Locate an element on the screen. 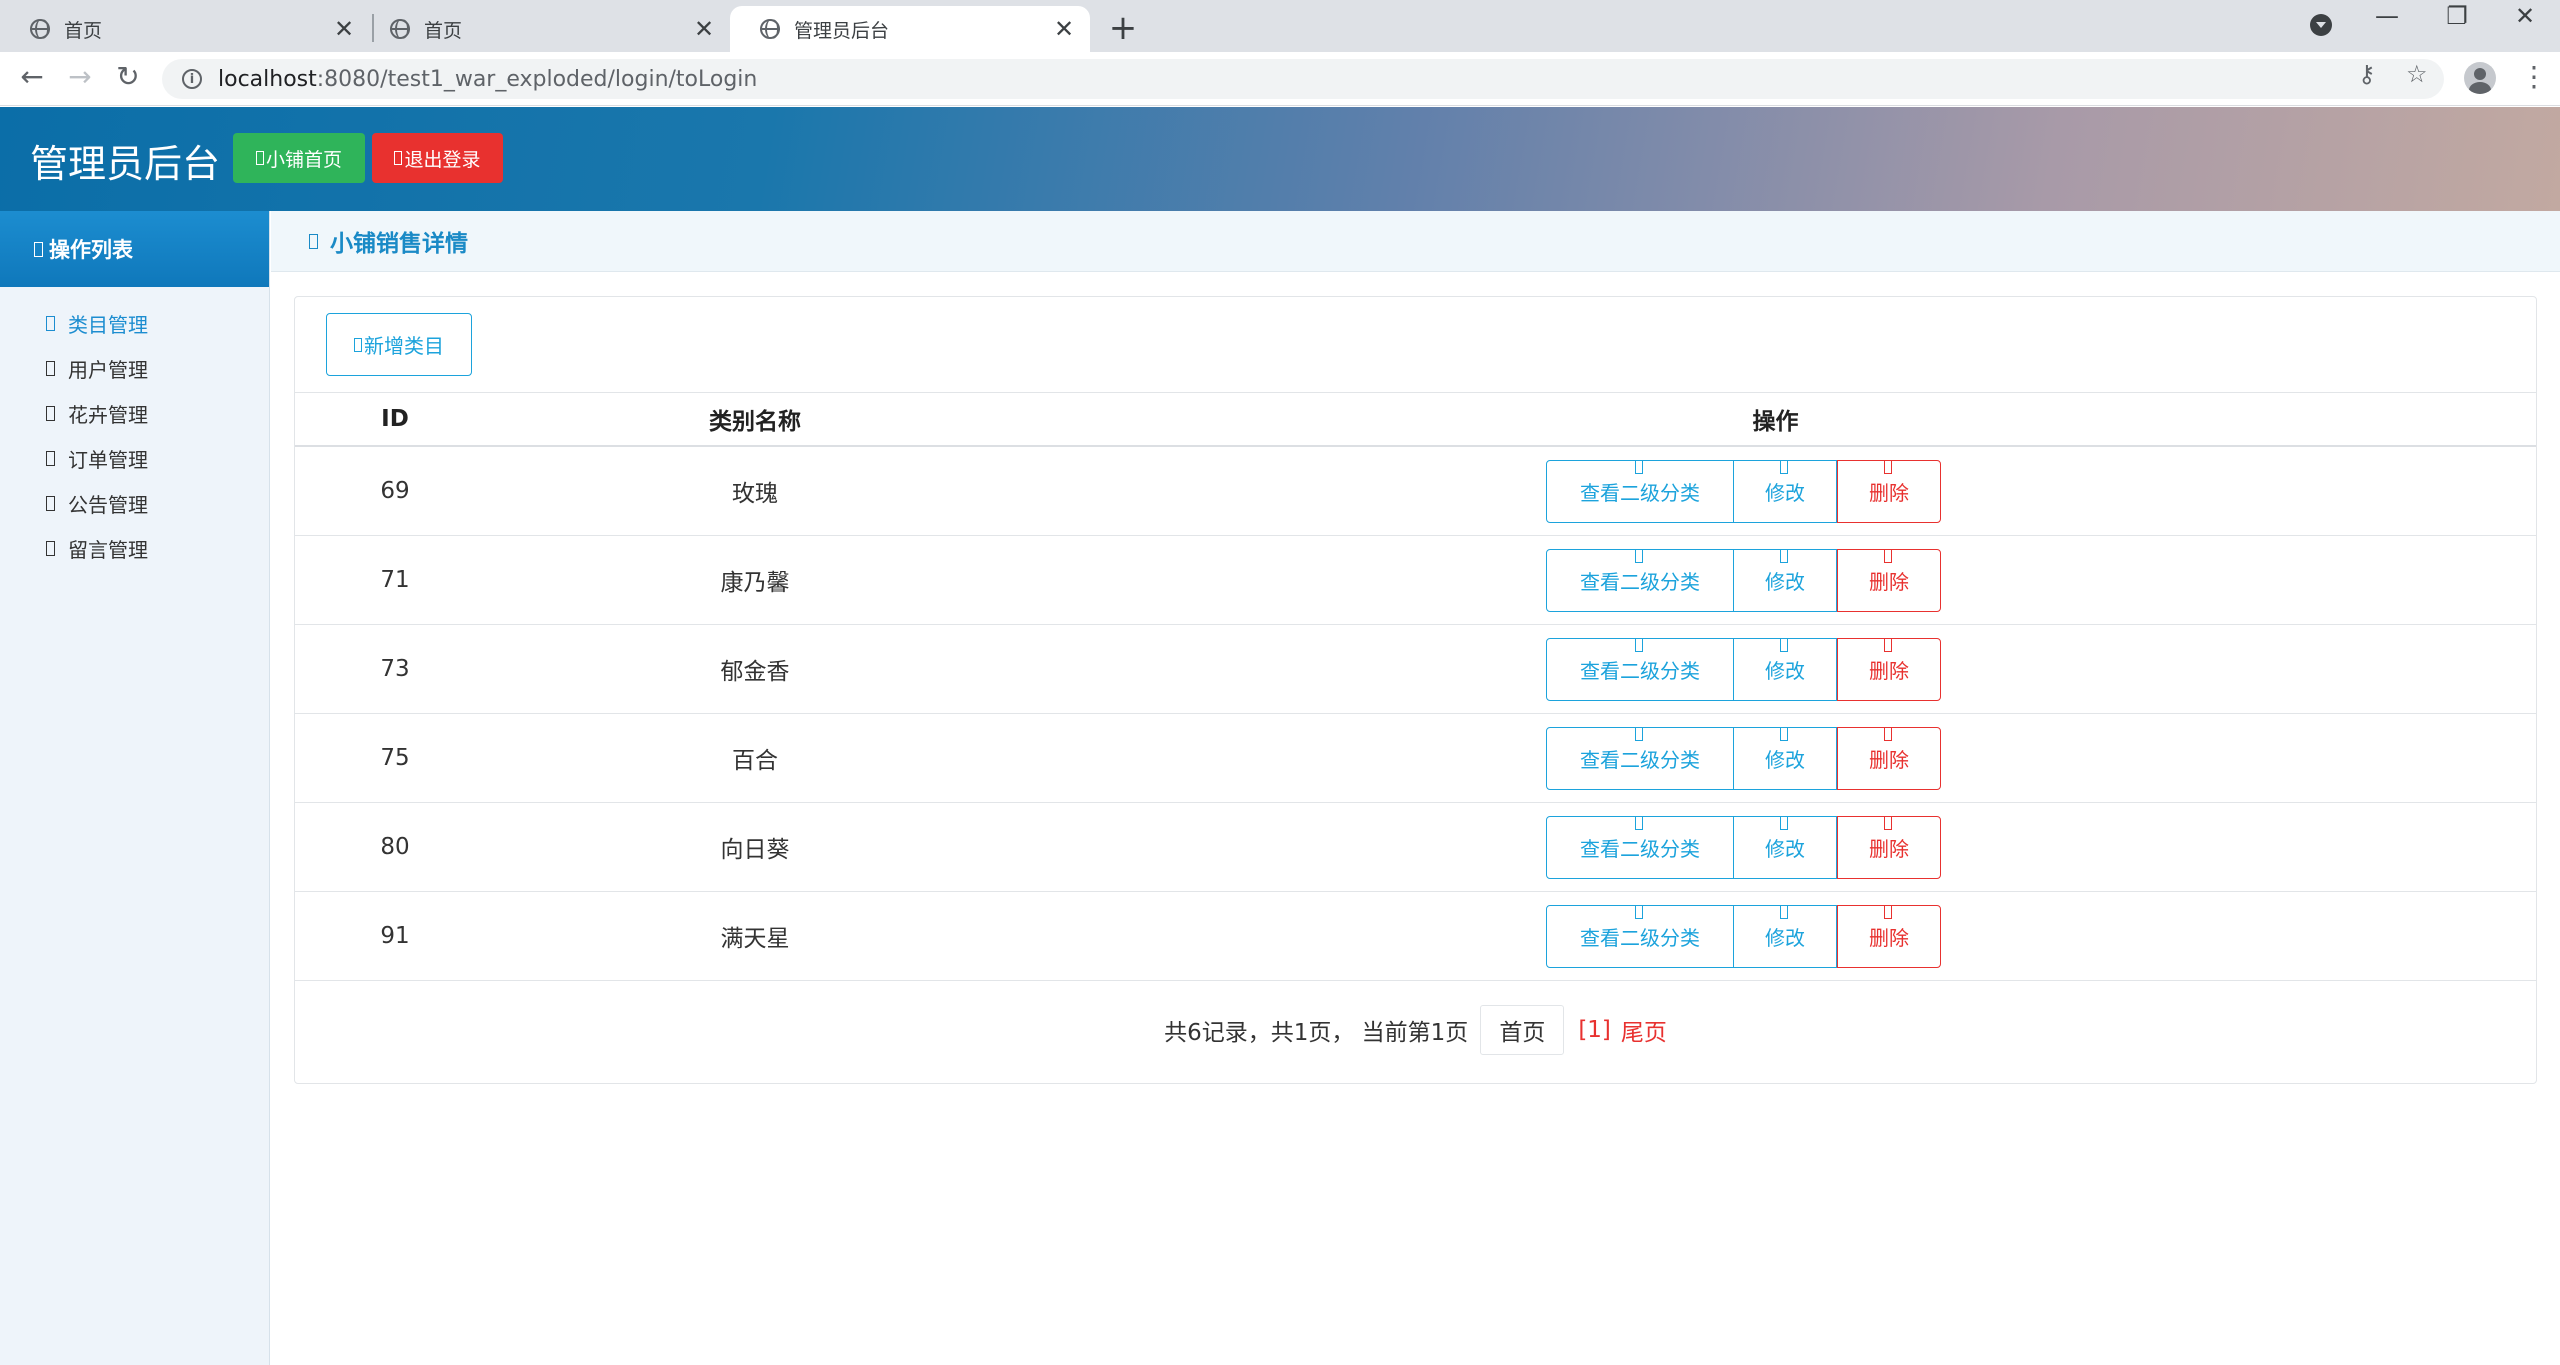 Image resolution: width=2560 pixels, height=1365 pixels. window-close-icon: ✕ is located at coordinates (2525, 16).